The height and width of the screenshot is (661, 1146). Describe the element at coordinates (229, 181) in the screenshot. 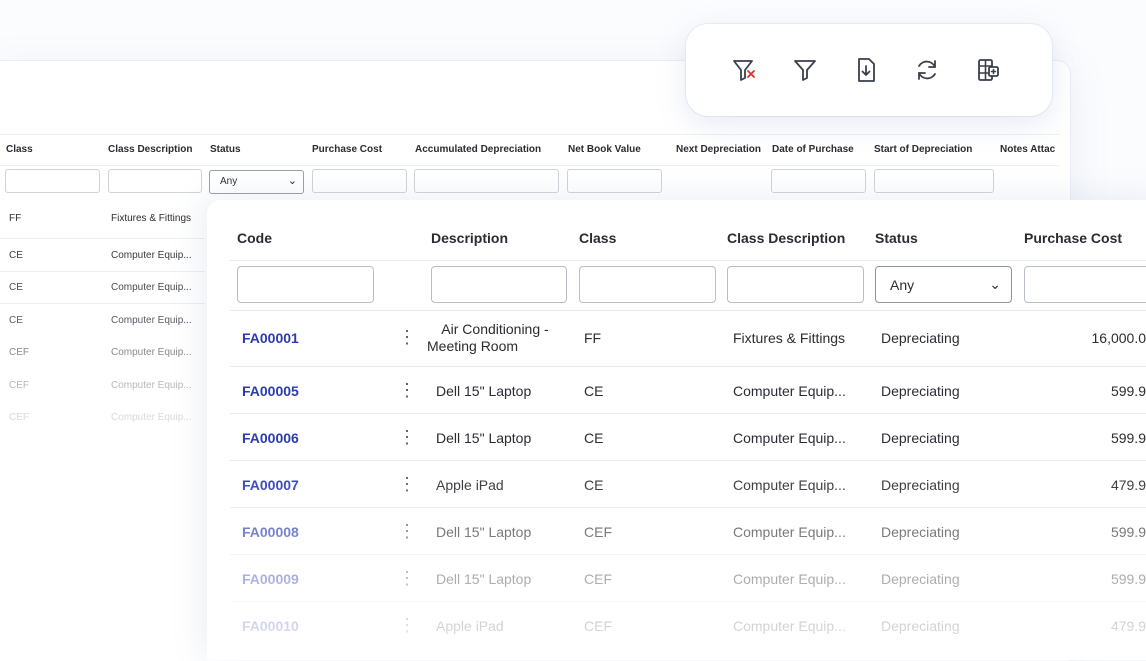

I see `back-filter-status-value: Any` at that location.